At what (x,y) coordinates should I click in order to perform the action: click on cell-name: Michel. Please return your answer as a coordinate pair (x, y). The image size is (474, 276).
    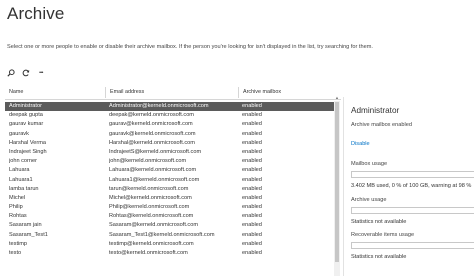
    Looking at the image, I should click on (17, 197).